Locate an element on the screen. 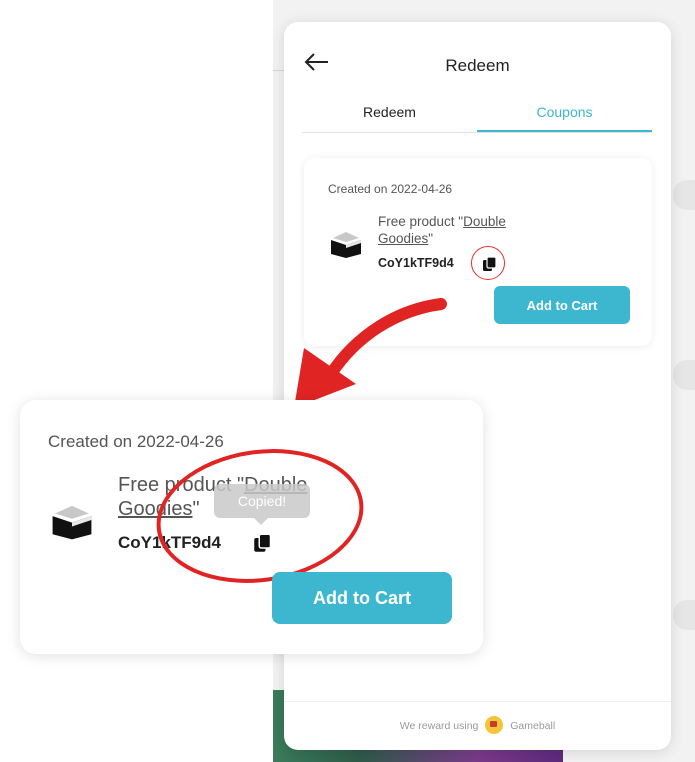  footer-text: We reward using is located at coordinates (439, 726).